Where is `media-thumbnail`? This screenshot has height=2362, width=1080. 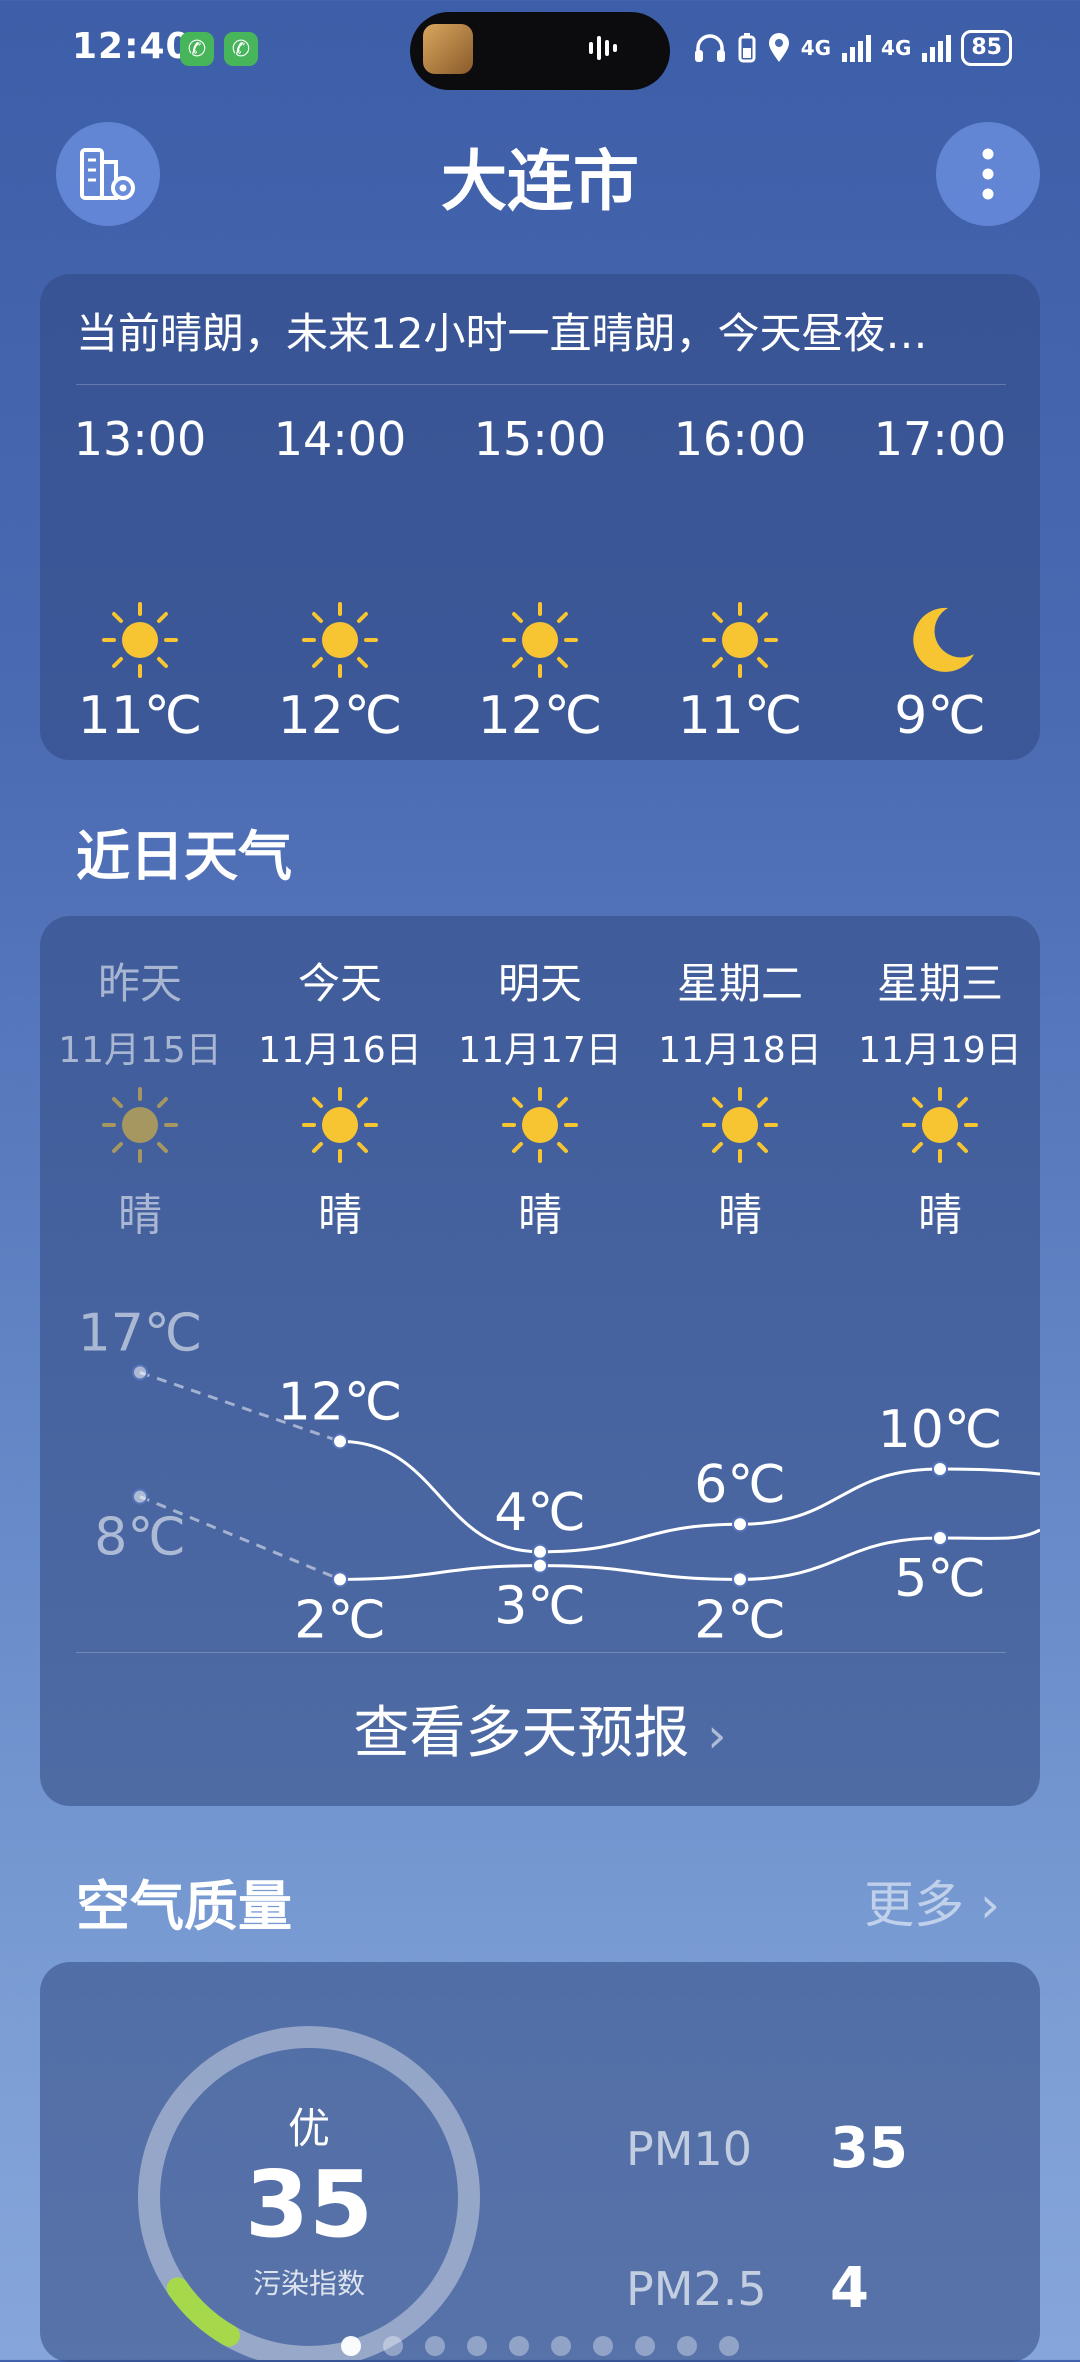
media-thumbnail is located at coordinates (448, 49).